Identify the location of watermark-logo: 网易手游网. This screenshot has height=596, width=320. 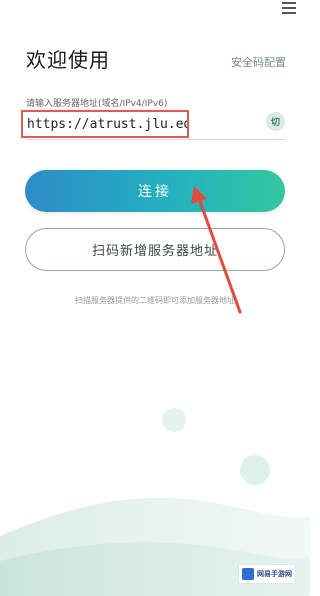
(267, 574).